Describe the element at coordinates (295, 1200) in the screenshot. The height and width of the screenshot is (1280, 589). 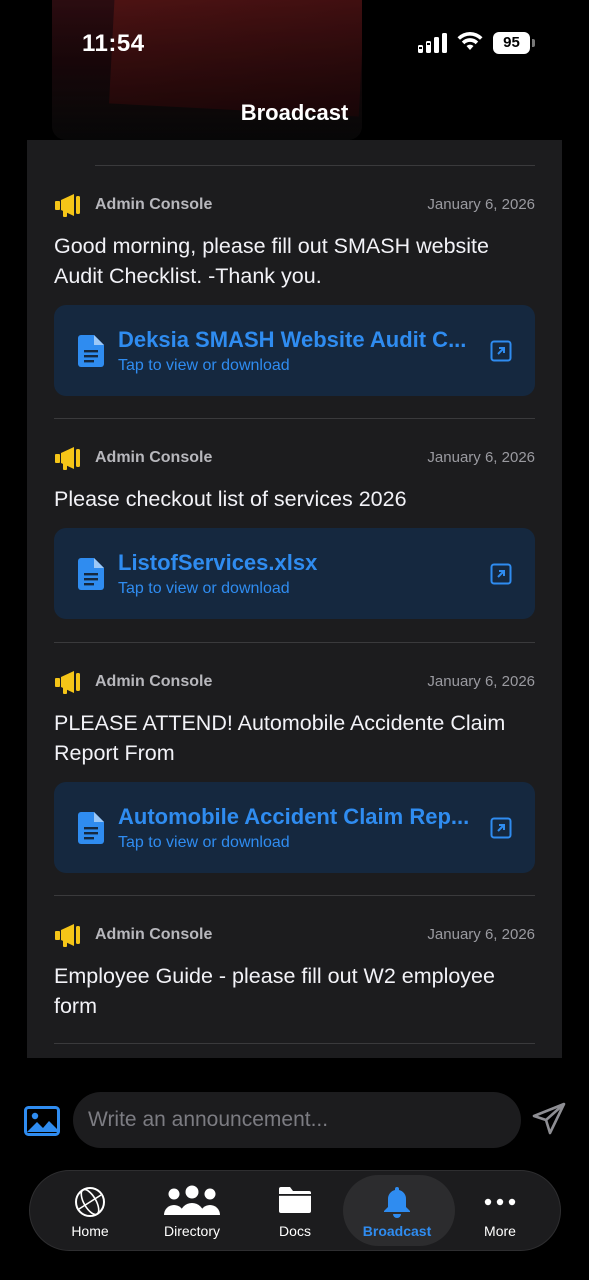
I see `folder-icon` at that location.